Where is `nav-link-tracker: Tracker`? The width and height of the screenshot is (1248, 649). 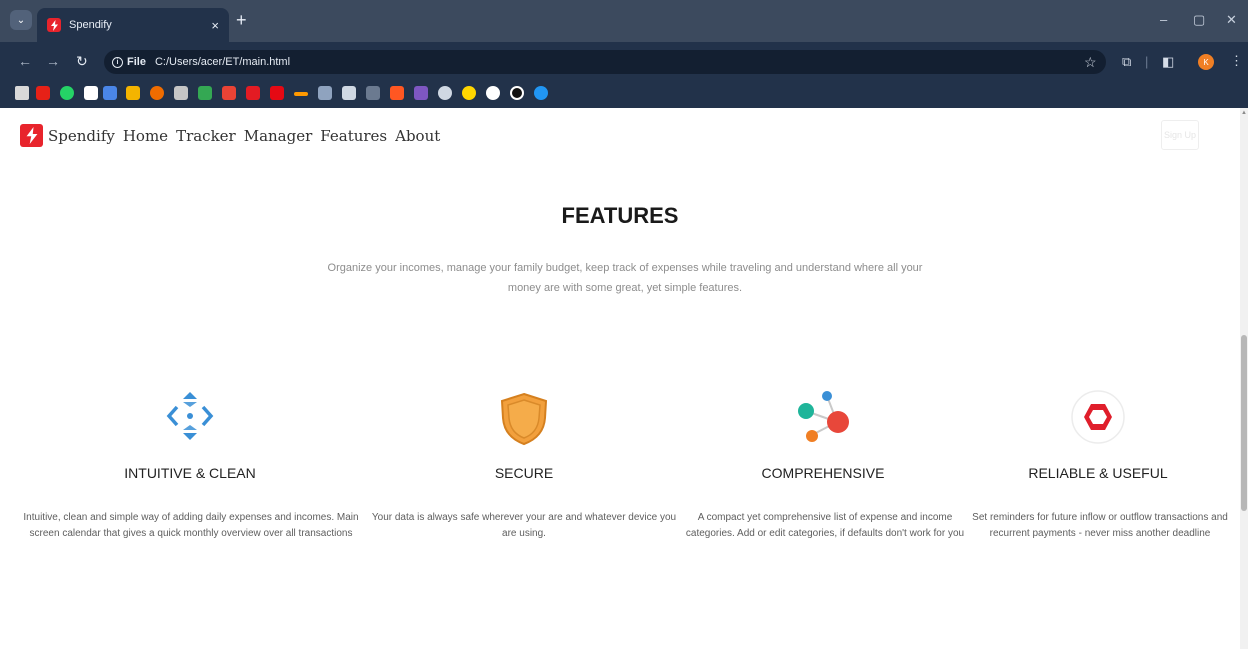
nav-link-tracker: Tracker is located at coordinates (206, 136).